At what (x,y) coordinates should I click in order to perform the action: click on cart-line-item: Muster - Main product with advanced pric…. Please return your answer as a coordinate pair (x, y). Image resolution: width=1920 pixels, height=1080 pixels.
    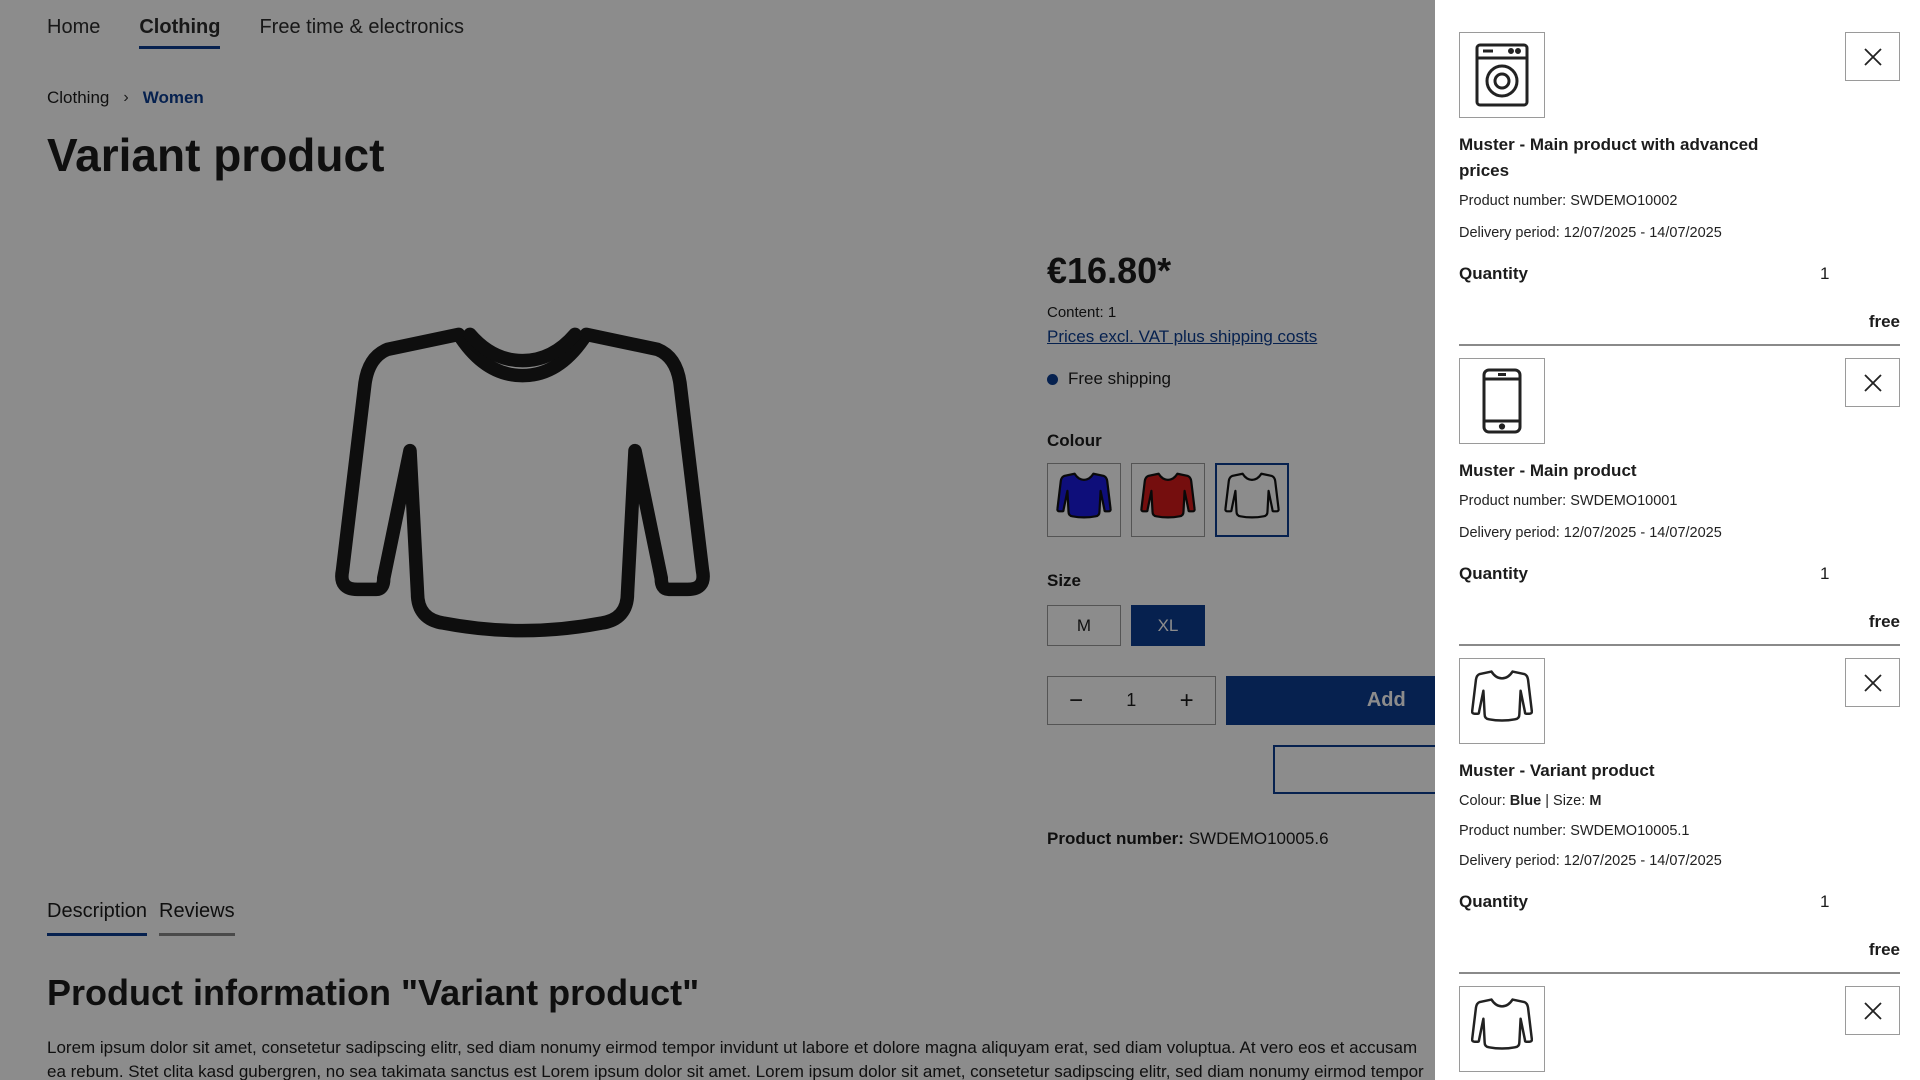
    Looking at the image, I should click on (1679, 173).